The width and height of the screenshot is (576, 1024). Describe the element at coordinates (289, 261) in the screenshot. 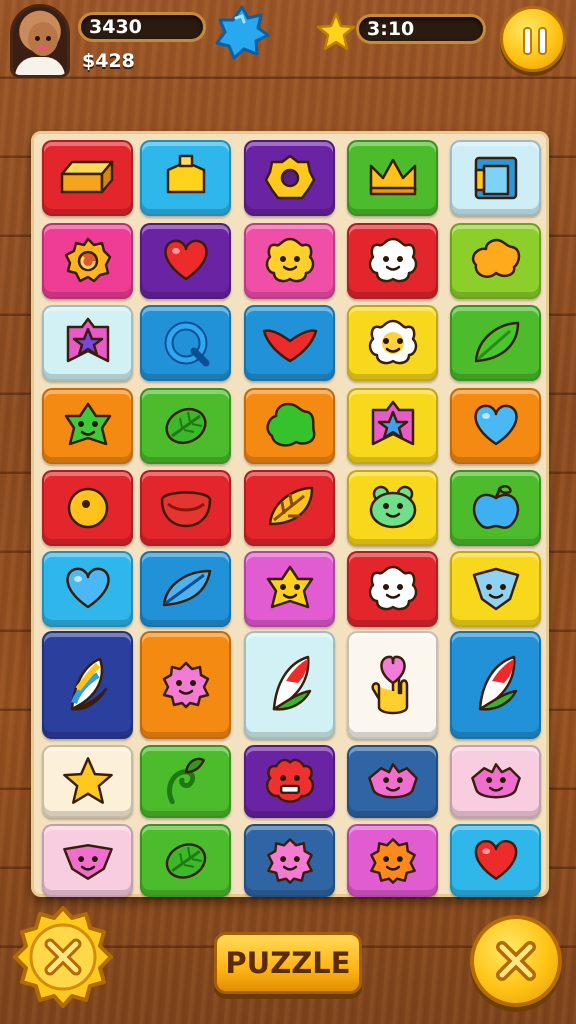

I see `tile-r2-c3` at that location.